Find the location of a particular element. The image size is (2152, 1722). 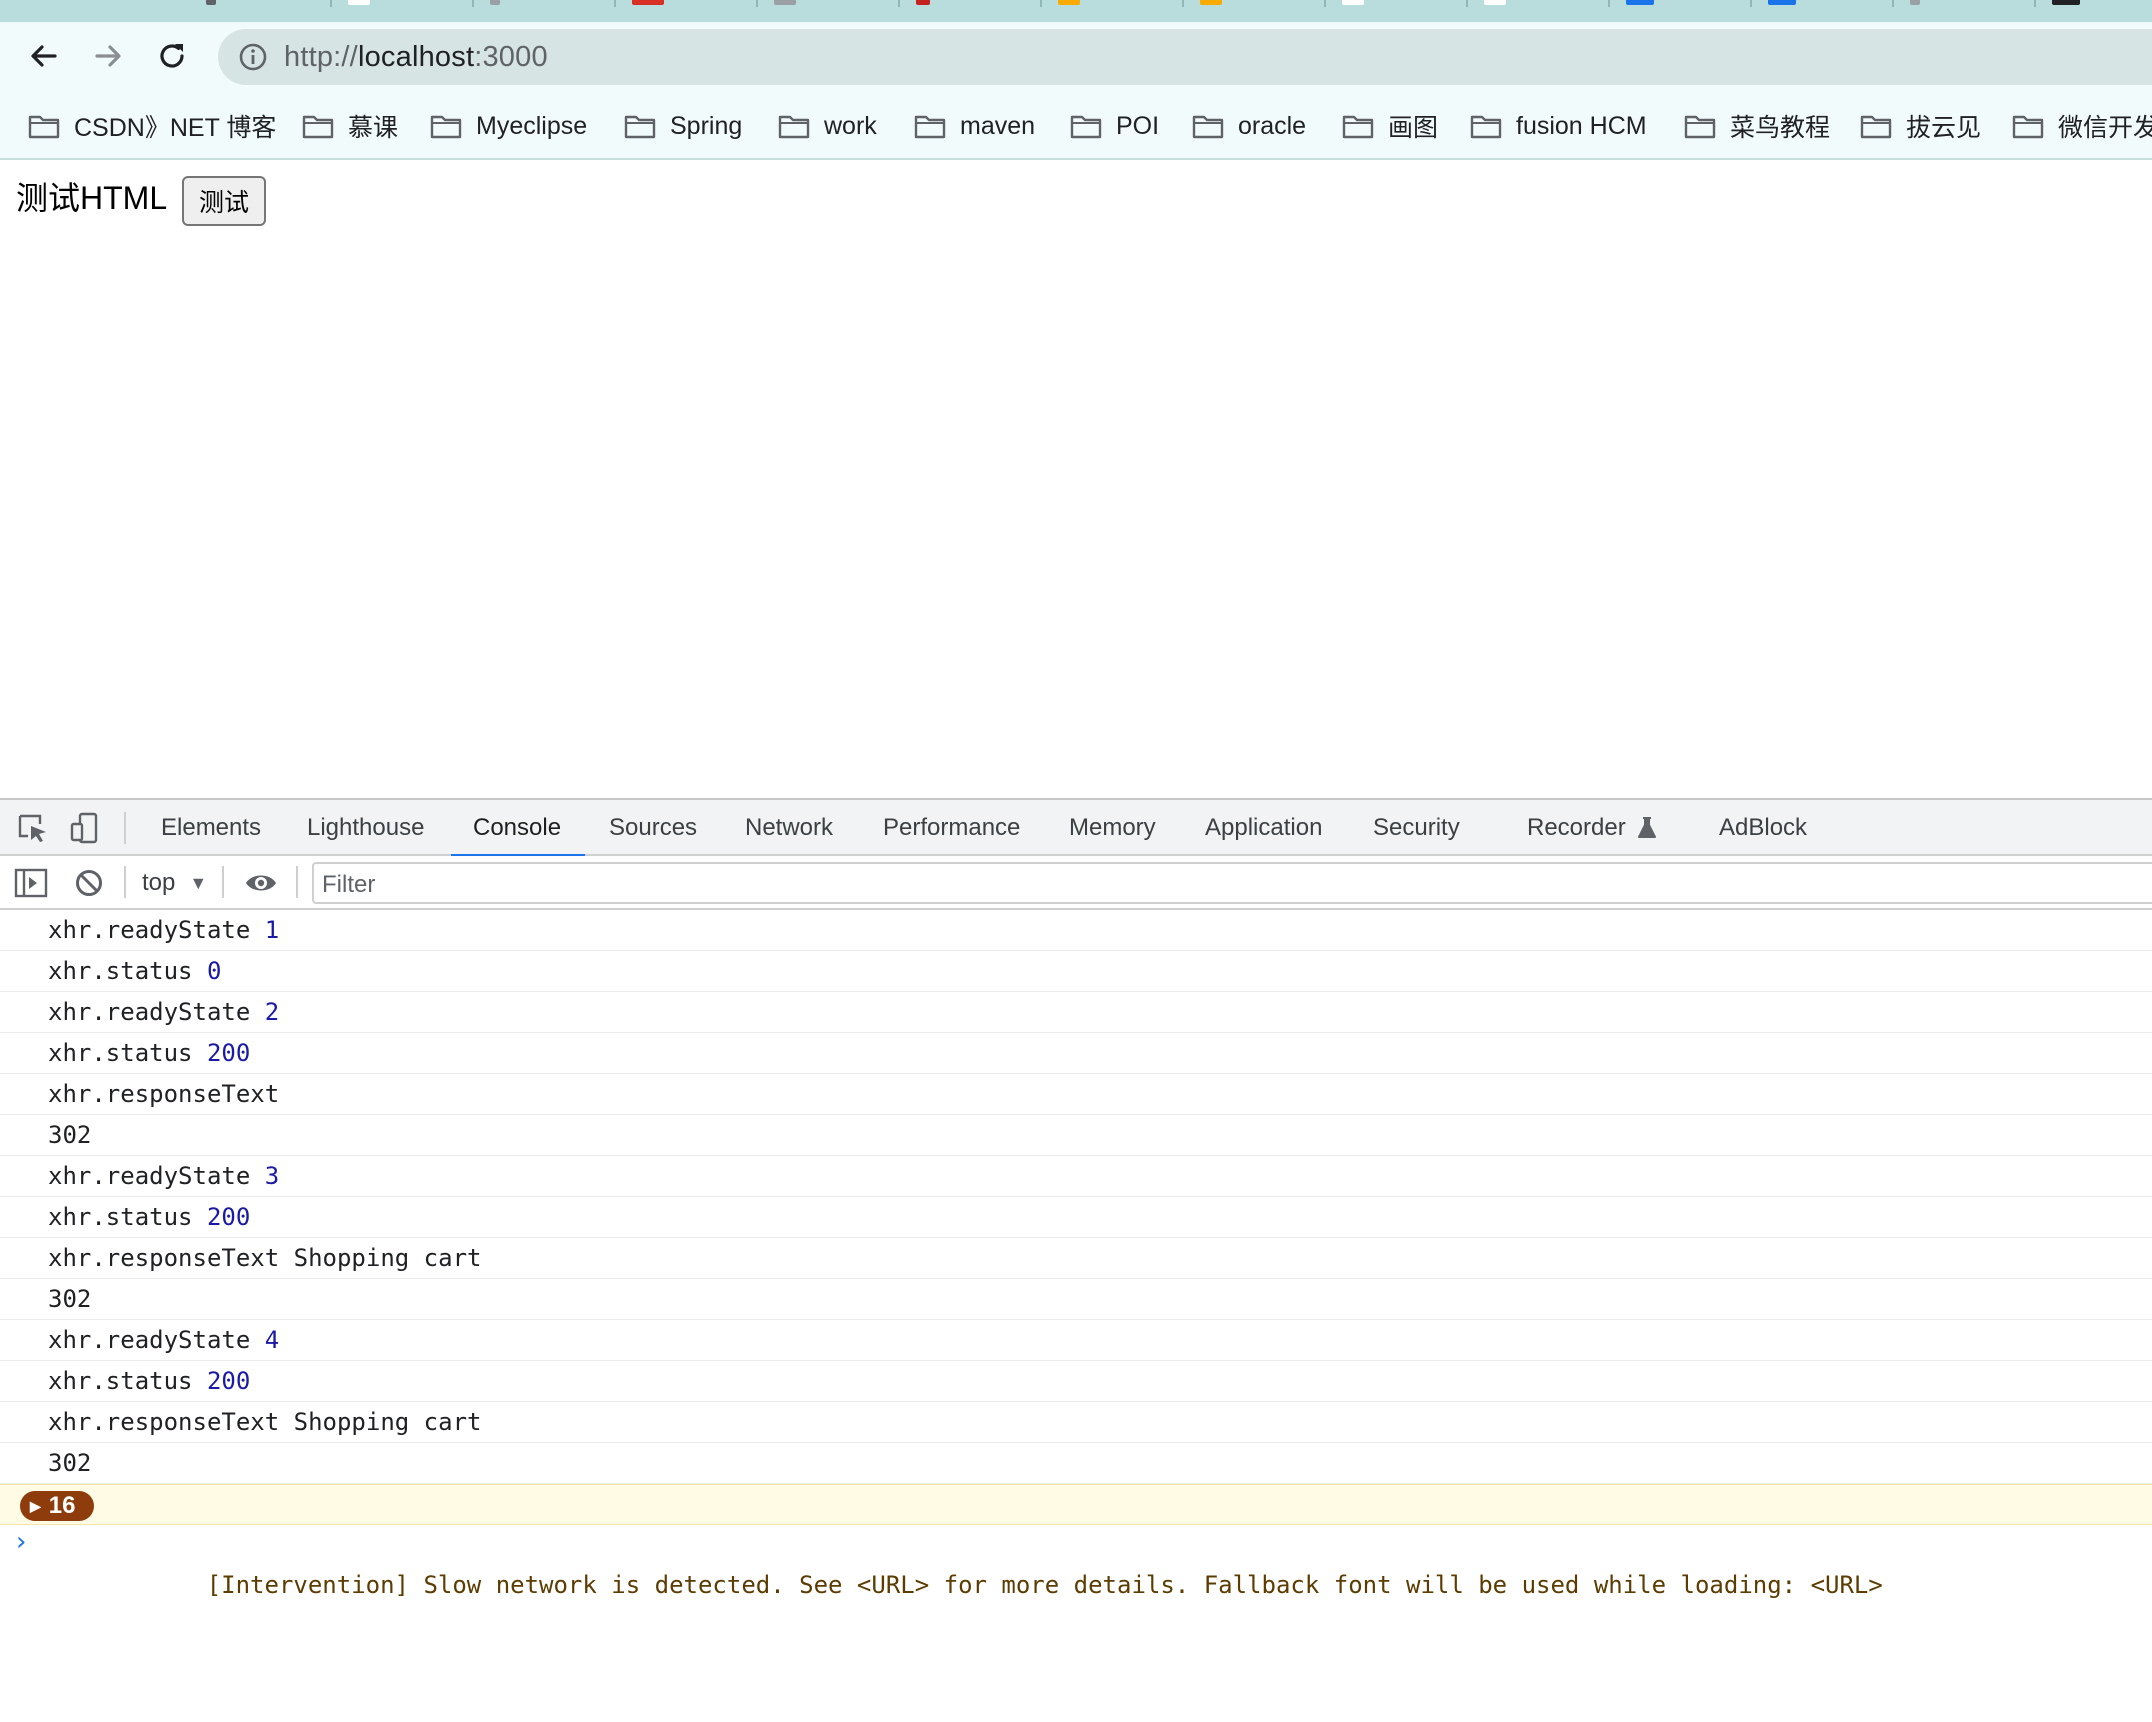

arrow-right-icon is located at coordinates (108, 56).